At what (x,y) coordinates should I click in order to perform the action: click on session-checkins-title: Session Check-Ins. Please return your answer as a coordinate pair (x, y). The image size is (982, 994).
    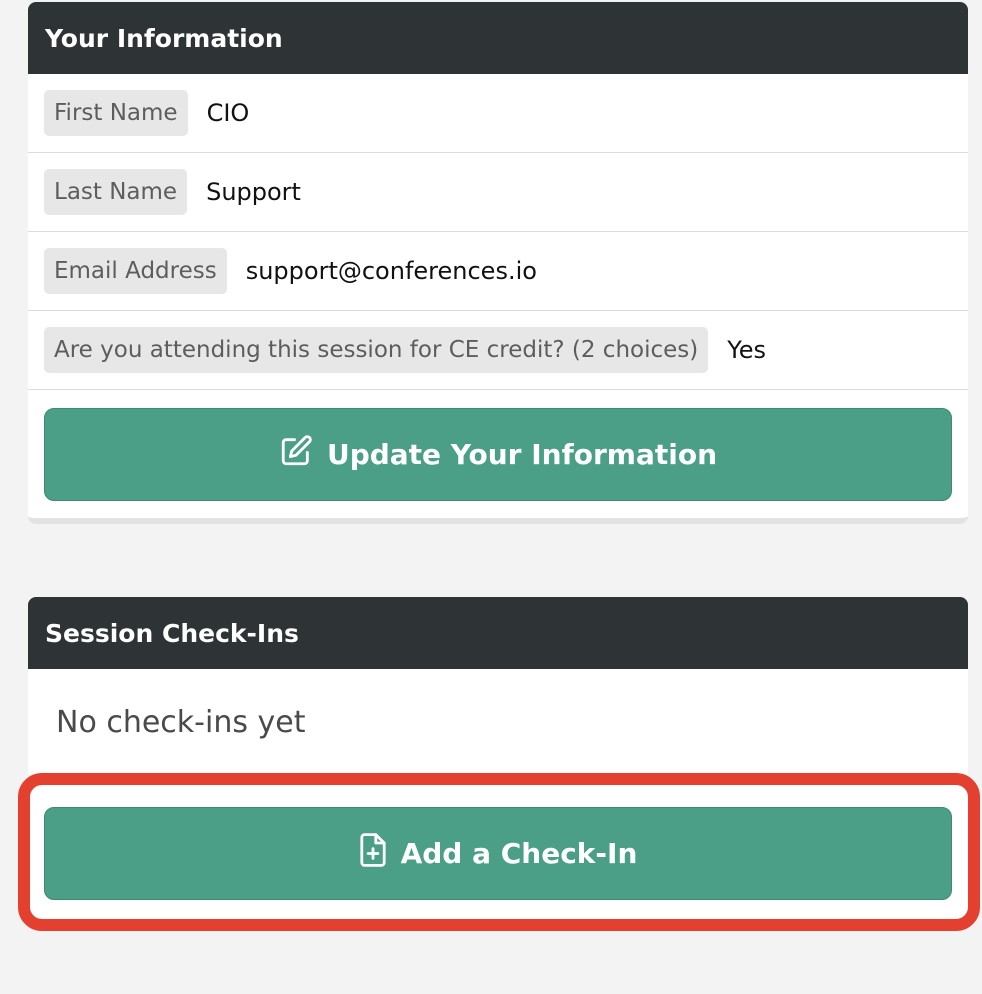
    Looking at the image, I should click on (172, 633).